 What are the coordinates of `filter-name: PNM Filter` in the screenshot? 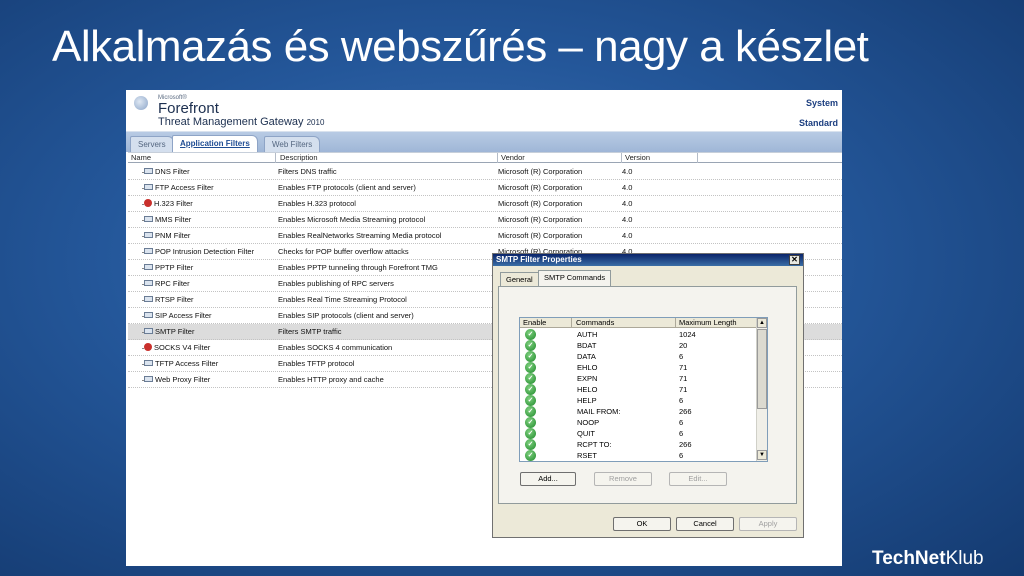 It's located at (167, 235).